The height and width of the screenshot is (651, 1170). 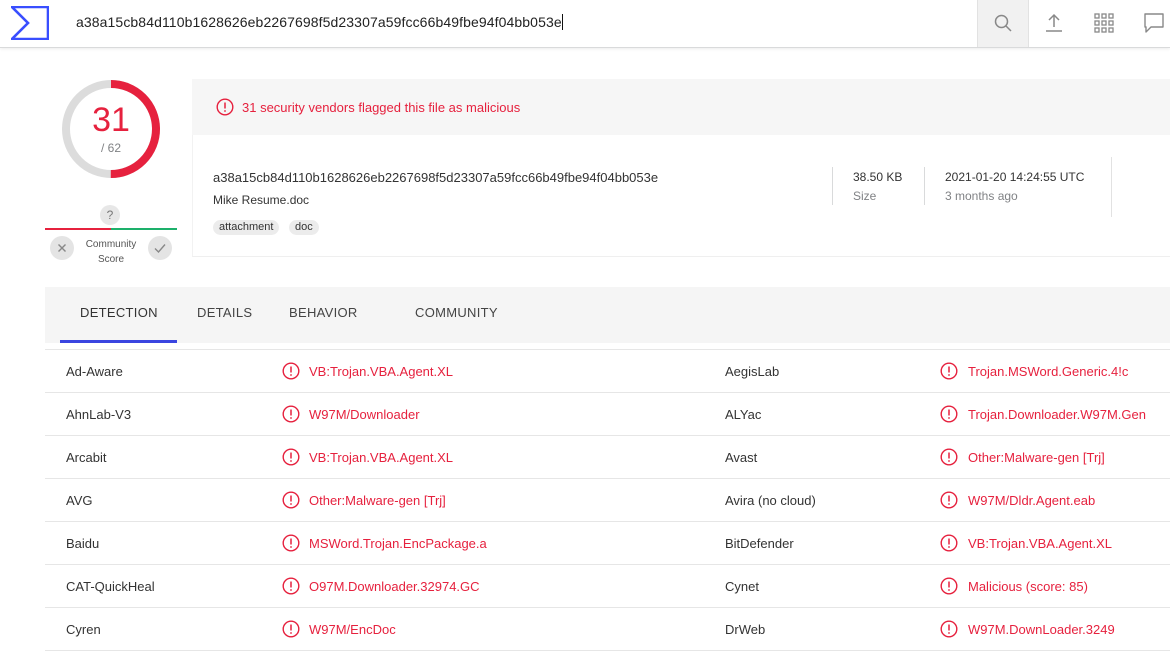 What do you see at coordinates (1028, 586) in the screenshot?
I see `detection-result: Malicious (score: 85)` at bounding box center [1028, 586].